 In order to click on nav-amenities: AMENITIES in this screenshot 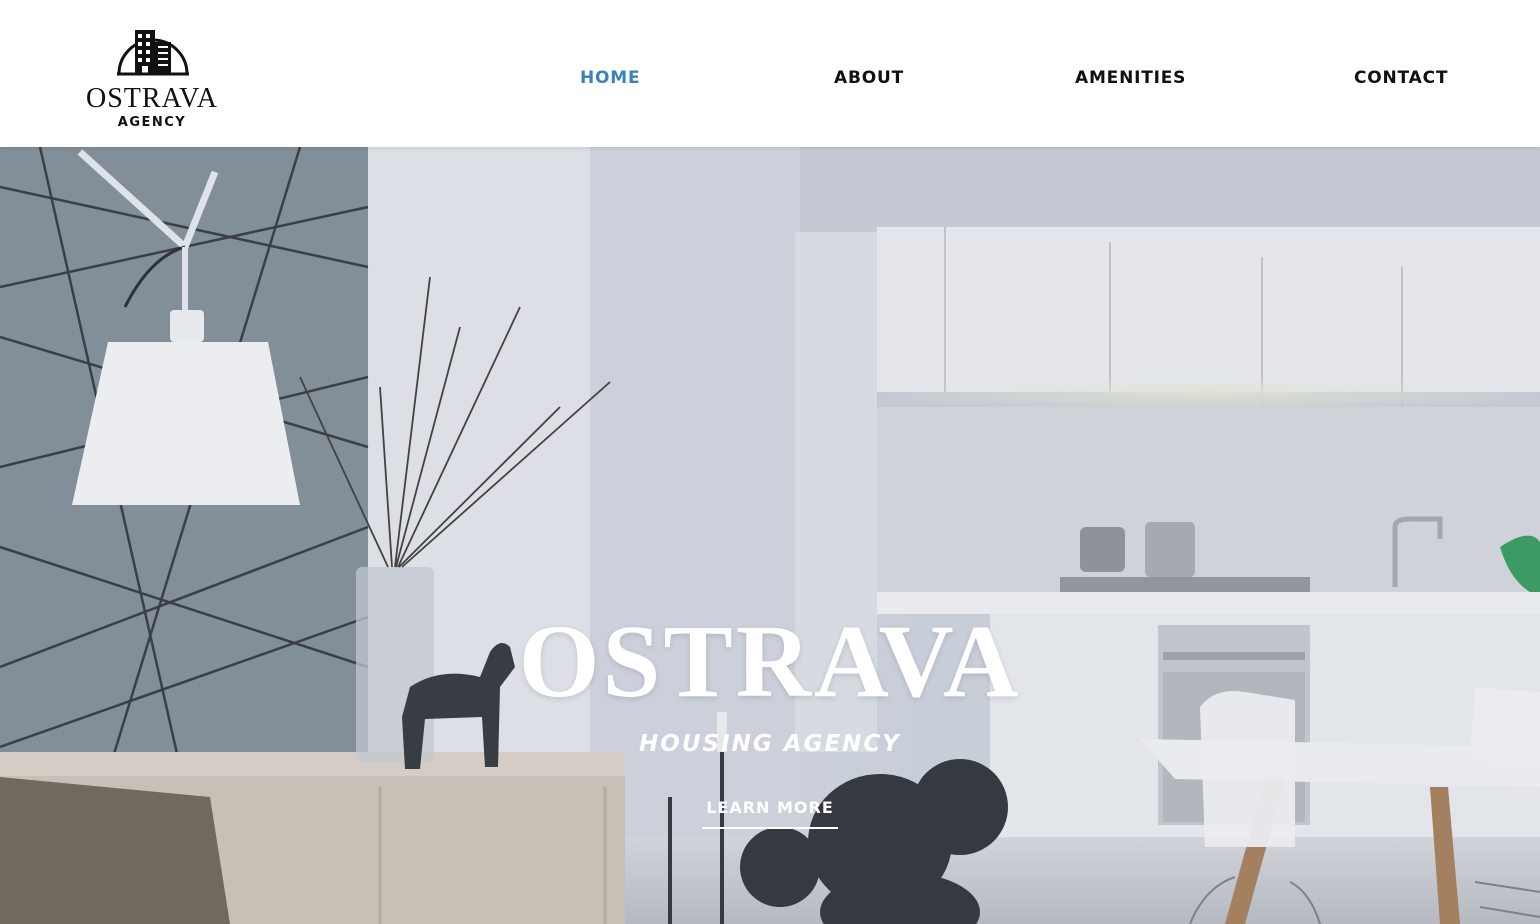, I will do `click(1130, 78)`.